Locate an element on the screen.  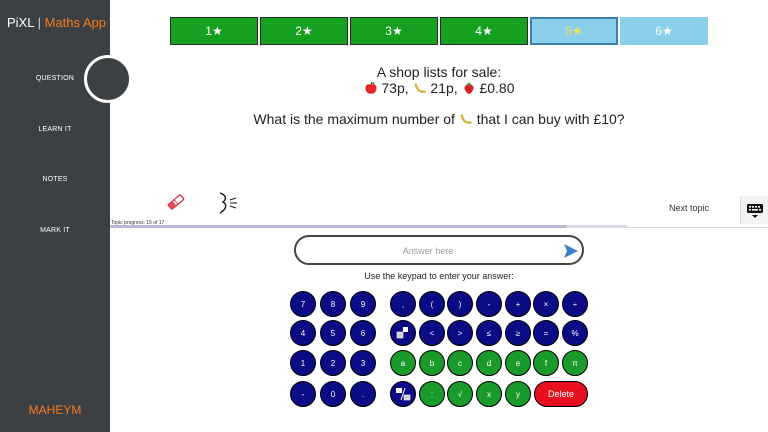
question-price-list: 73p, 21p, £0.80 is located at coordinates (439, 88).